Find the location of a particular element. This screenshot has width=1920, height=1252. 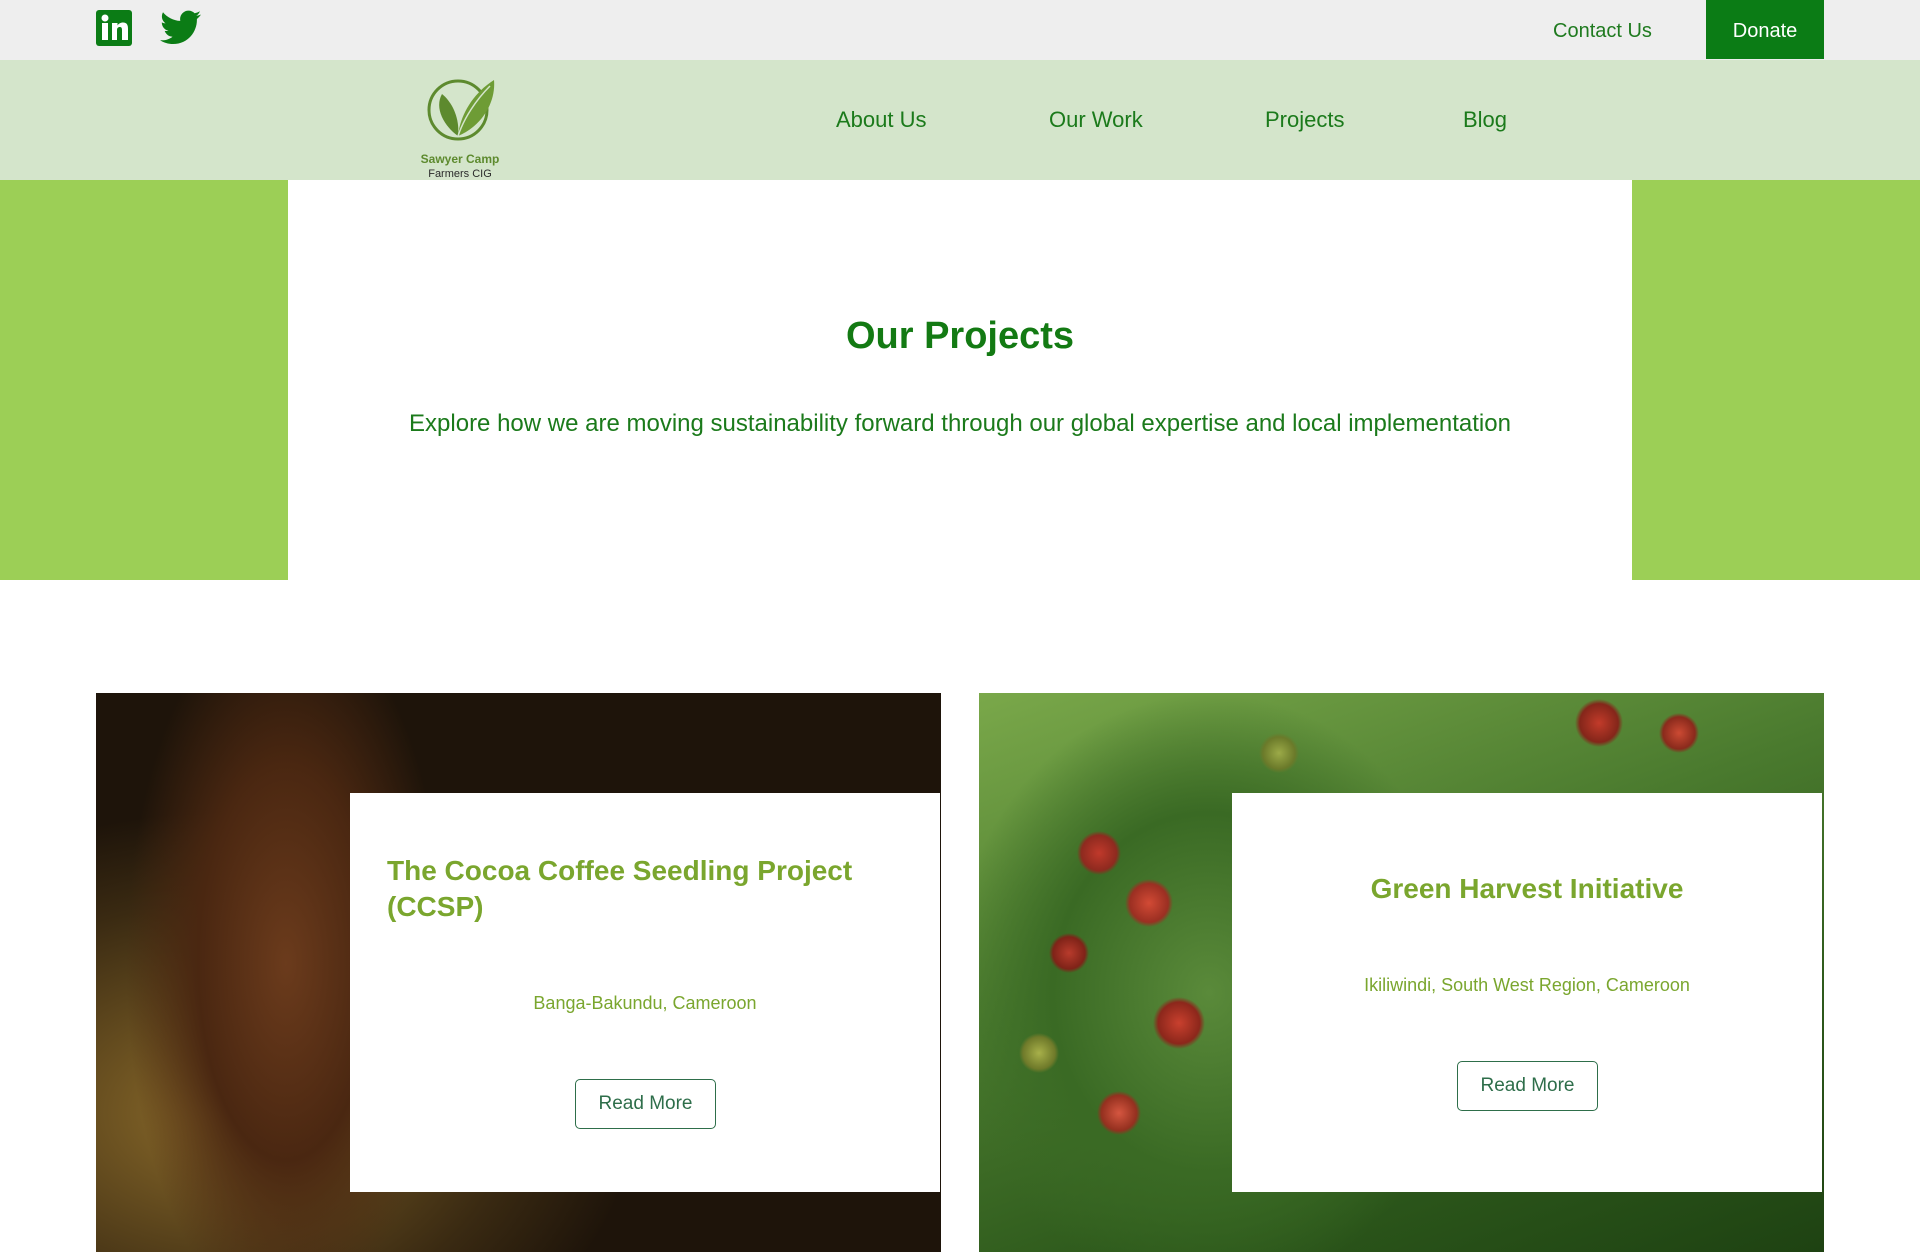

leaf-logo-icon is located at coordinates (461, 110).